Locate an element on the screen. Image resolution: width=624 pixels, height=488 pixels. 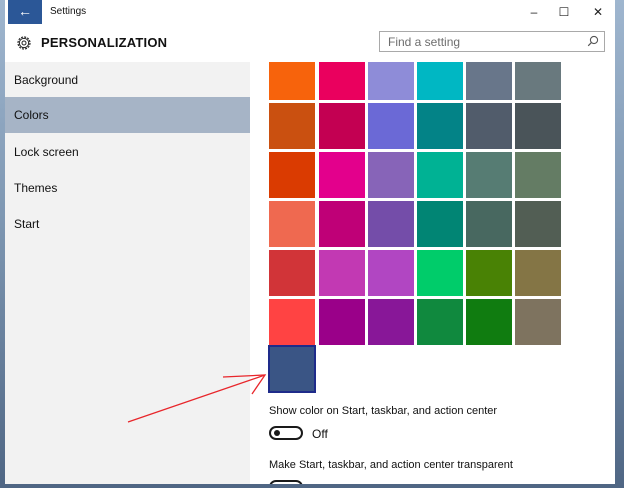
search-icon is located at coordinates (593, 41).